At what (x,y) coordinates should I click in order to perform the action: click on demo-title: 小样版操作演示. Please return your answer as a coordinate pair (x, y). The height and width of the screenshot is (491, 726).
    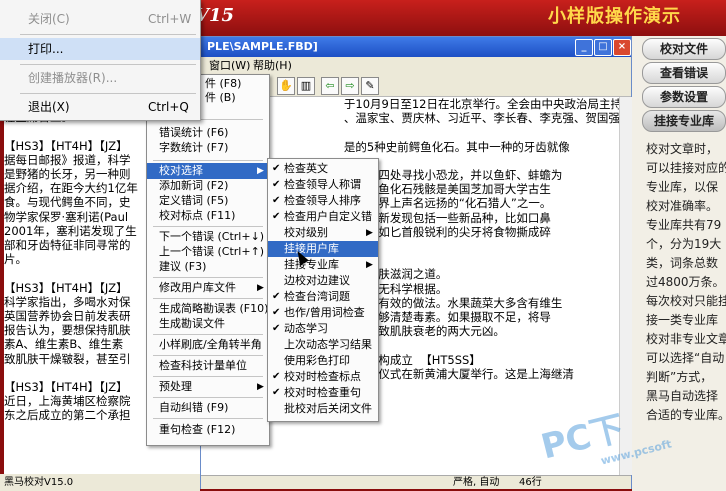
    Looking at the image, I should click on (614, 16).